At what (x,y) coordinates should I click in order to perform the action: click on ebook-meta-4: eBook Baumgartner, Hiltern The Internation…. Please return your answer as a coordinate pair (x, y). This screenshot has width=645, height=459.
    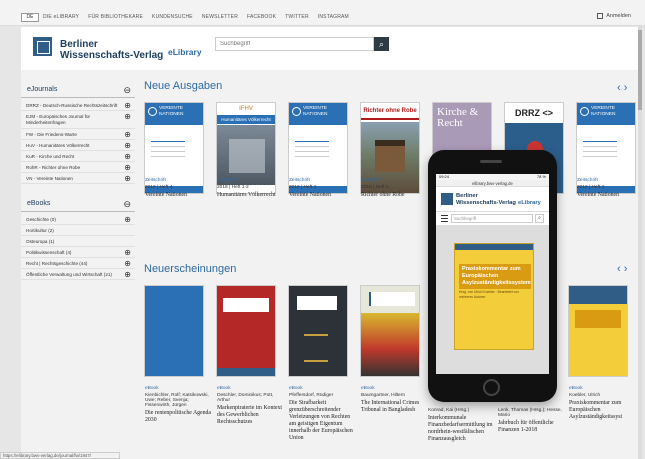
    Looking at the image, I should click on (394, 400).